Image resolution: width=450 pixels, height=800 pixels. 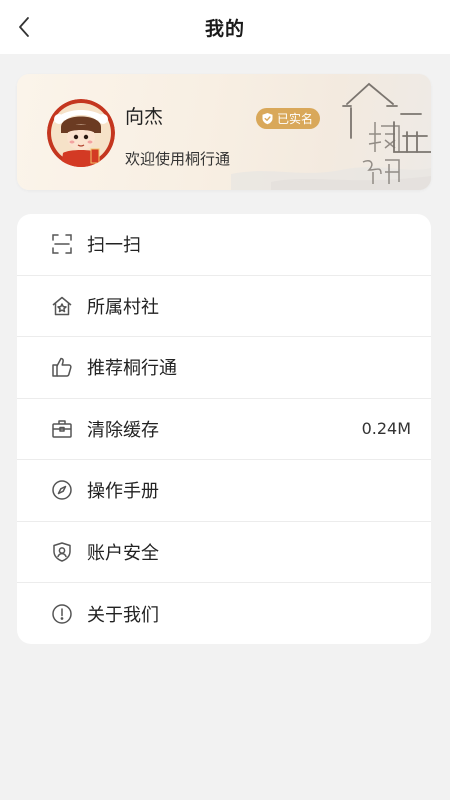 What do you see at coordinates (132, 369) in the screenshot?
I see `menu-item-label: 推荐桐行通` at bounding box center [132, 369].